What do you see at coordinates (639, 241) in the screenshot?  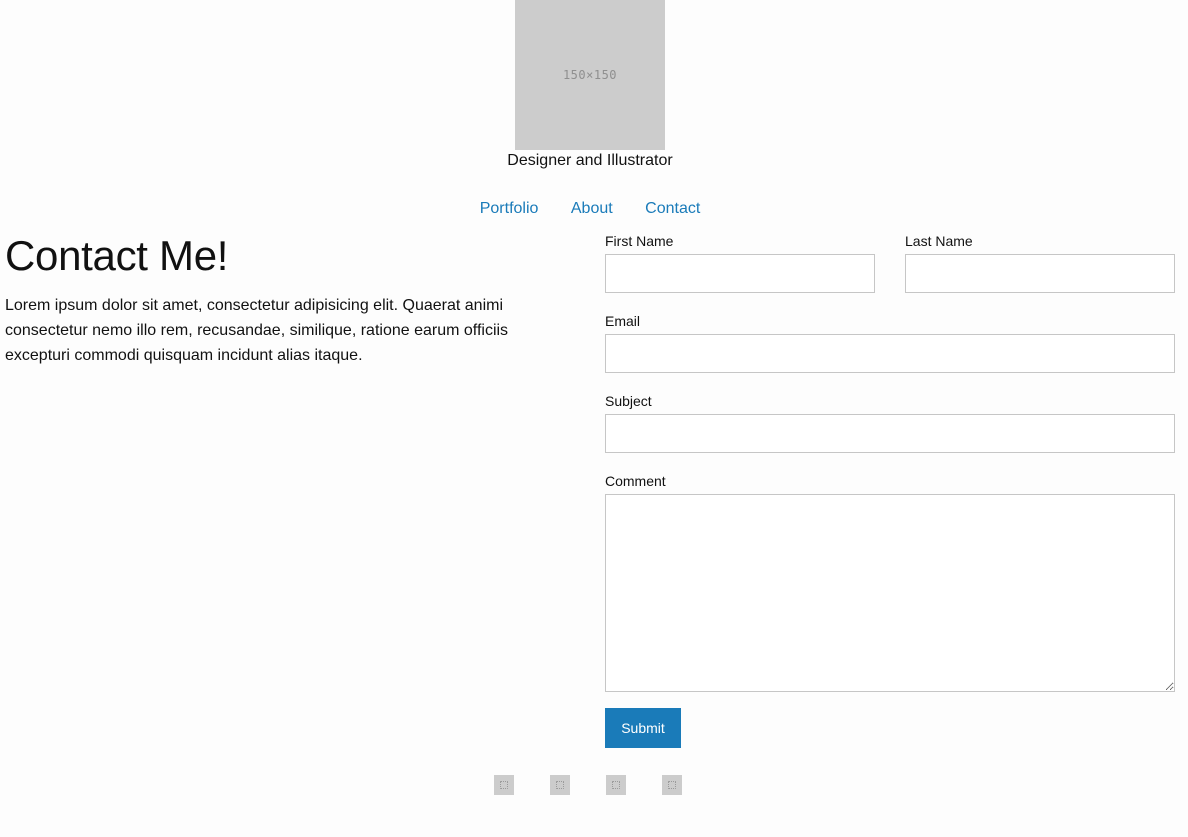 I see `first-name-label: First Name` at bounding box center [639, 241].